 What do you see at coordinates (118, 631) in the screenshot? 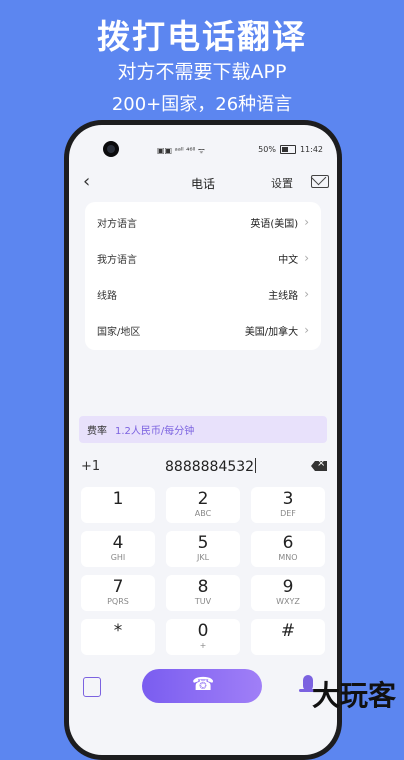
I see `key-digit: *` at bounding box center [118, 631].